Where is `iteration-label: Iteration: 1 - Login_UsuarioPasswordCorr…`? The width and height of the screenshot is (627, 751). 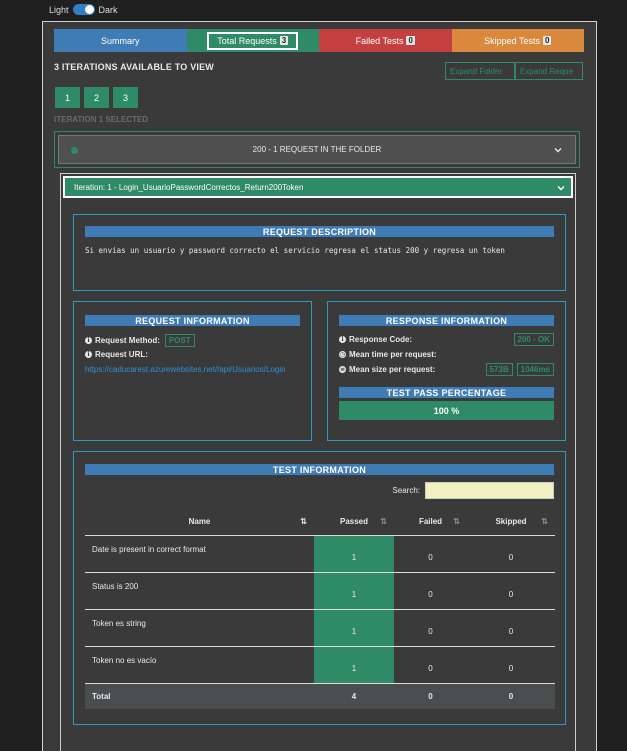
iteration-label: Iteration: 1 - Login_UsuarioPasswordCorr… is located at coordinates (189, 187).